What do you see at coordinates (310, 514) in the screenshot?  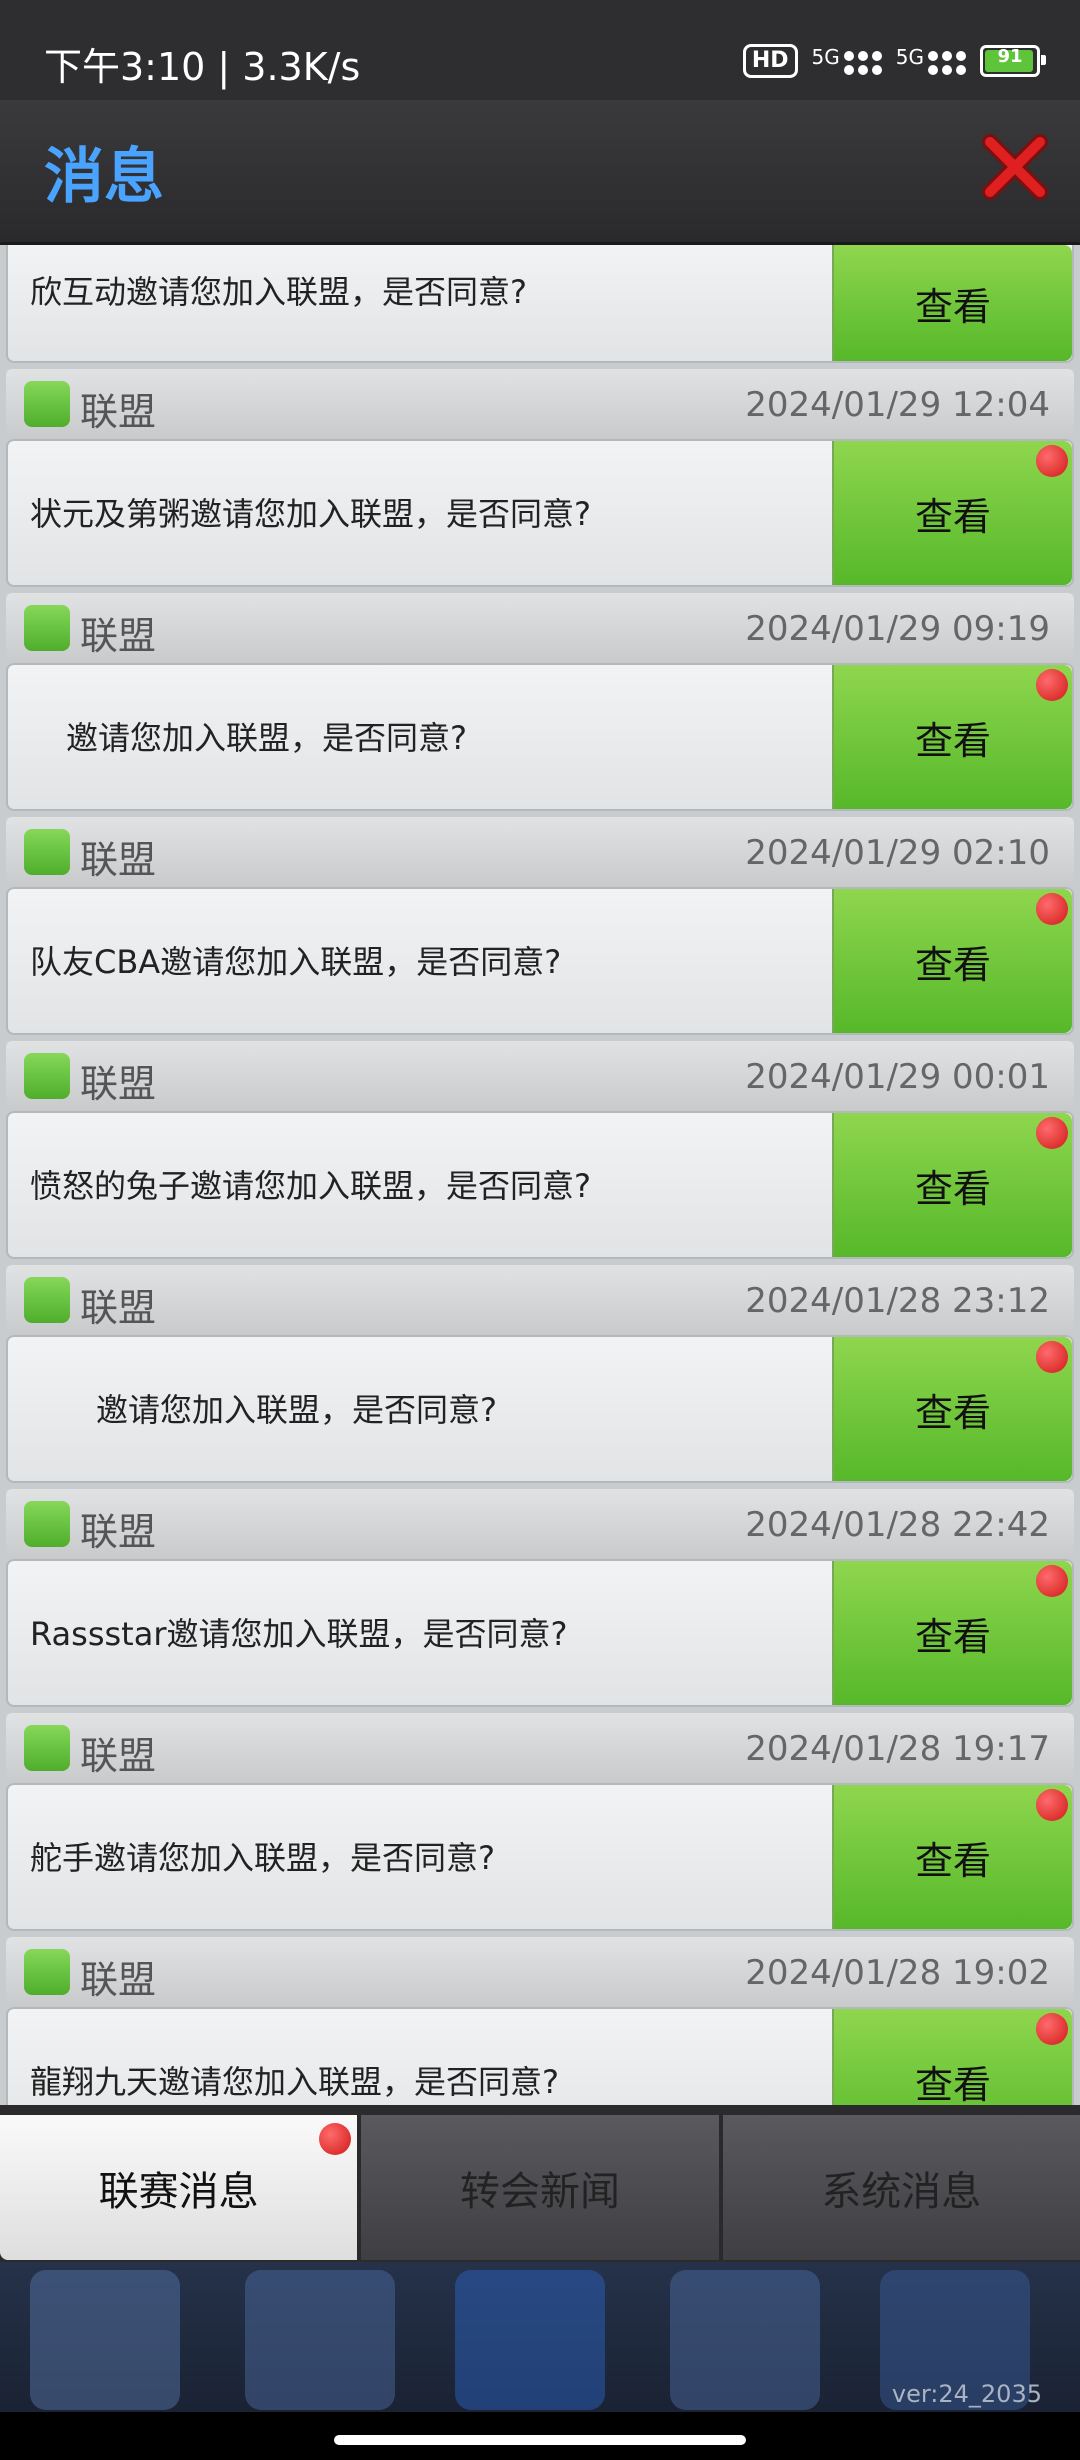 I see `message-text: 状元及第粥邀请您加入联盟，是否同意?` at bounding box center [310, 514].